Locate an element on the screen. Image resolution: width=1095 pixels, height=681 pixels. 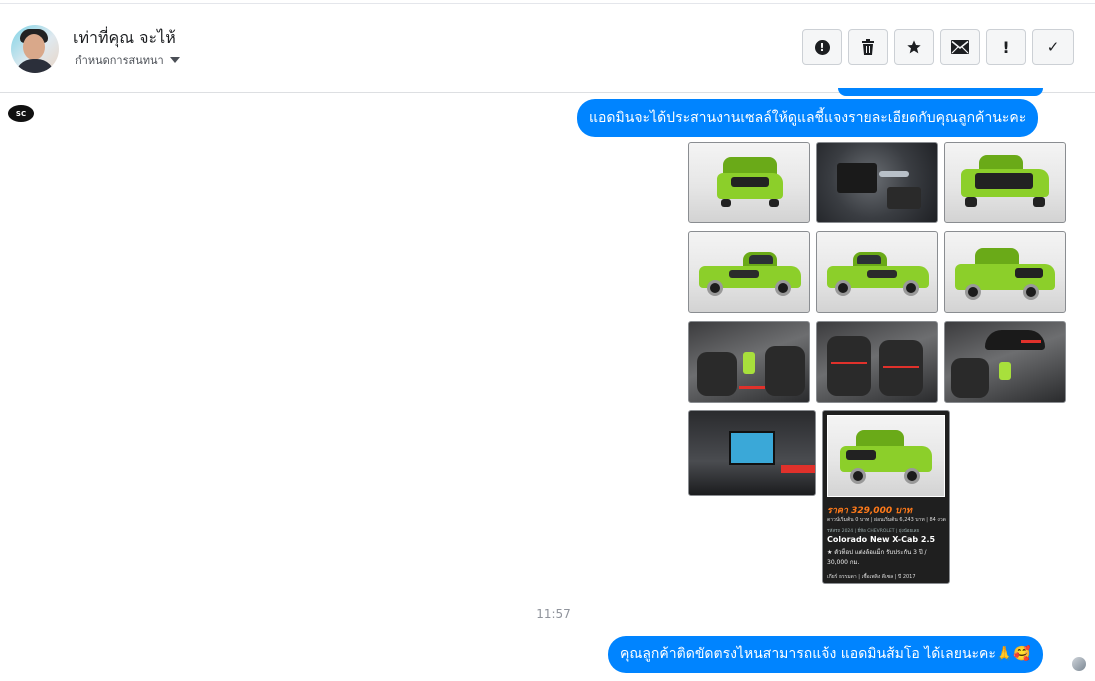
star-icon is located at coordinates (914, 47).